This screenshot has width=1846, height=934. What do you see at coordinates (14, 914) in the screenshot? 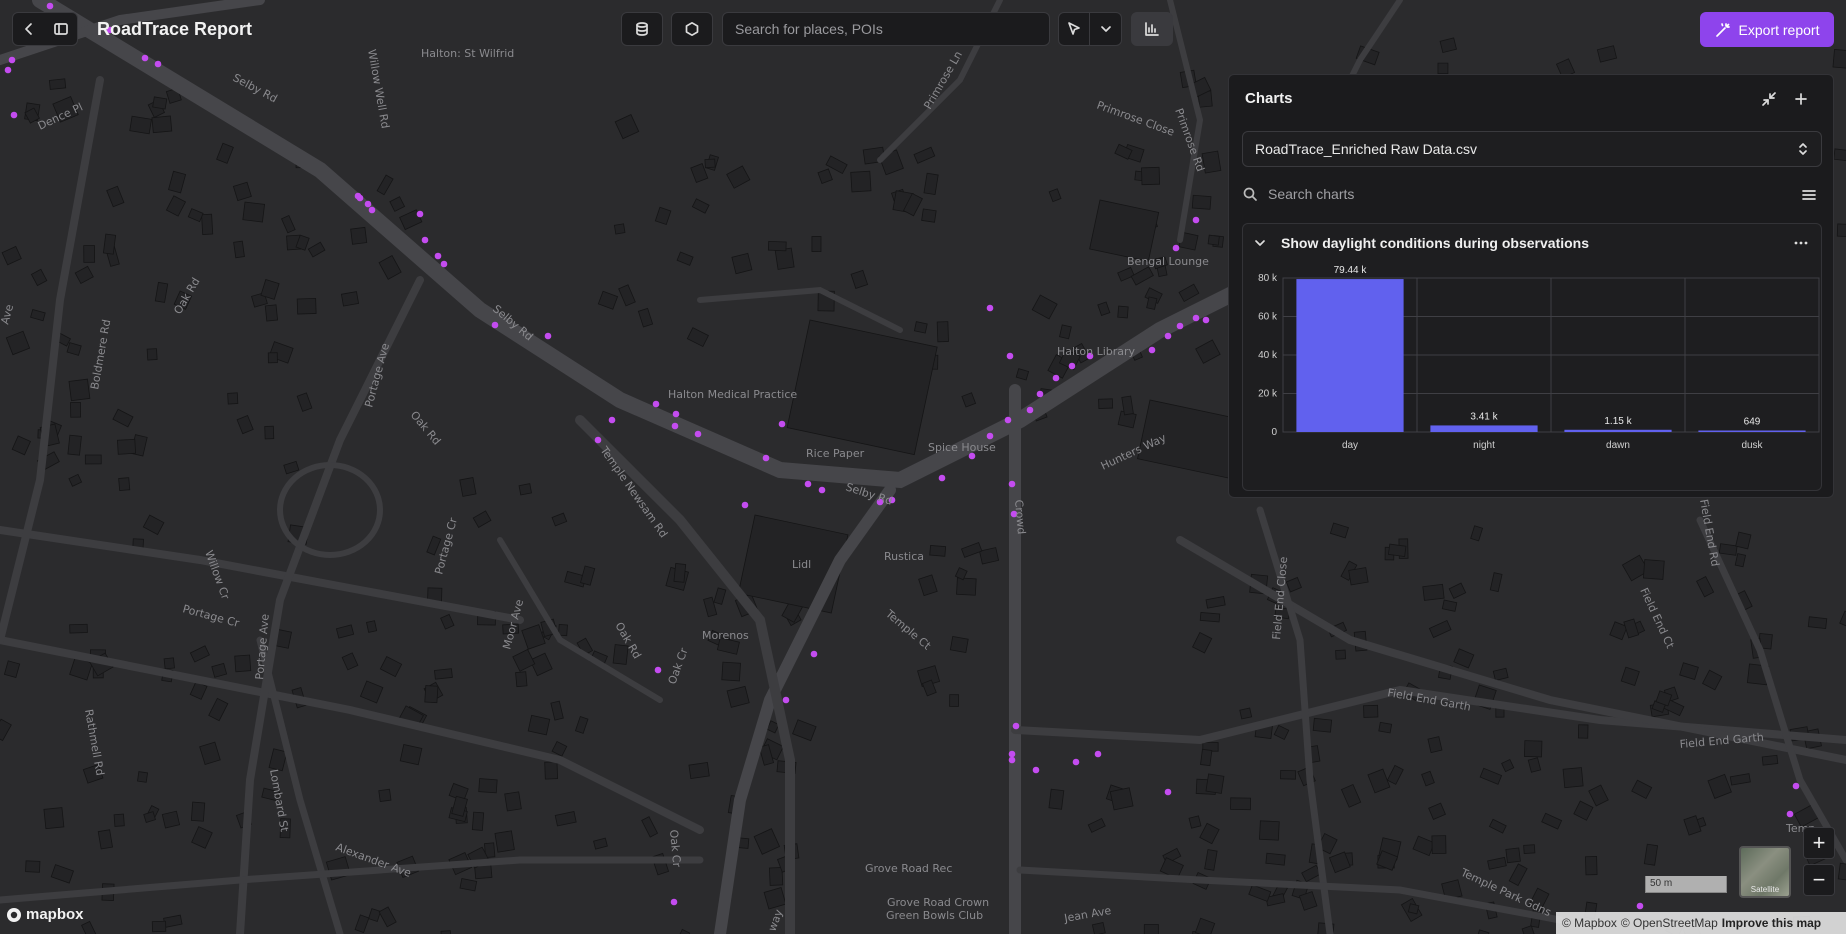
I see `mapbox-logo-icon` at bounding box center [14, 914].